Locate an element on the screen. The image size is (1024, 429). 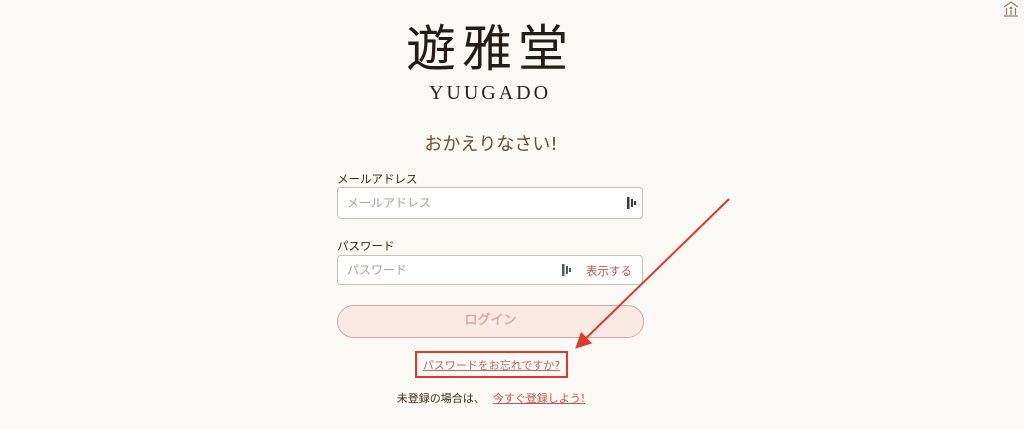
password-field-container: 表示する is located at coordinates (490, 270).